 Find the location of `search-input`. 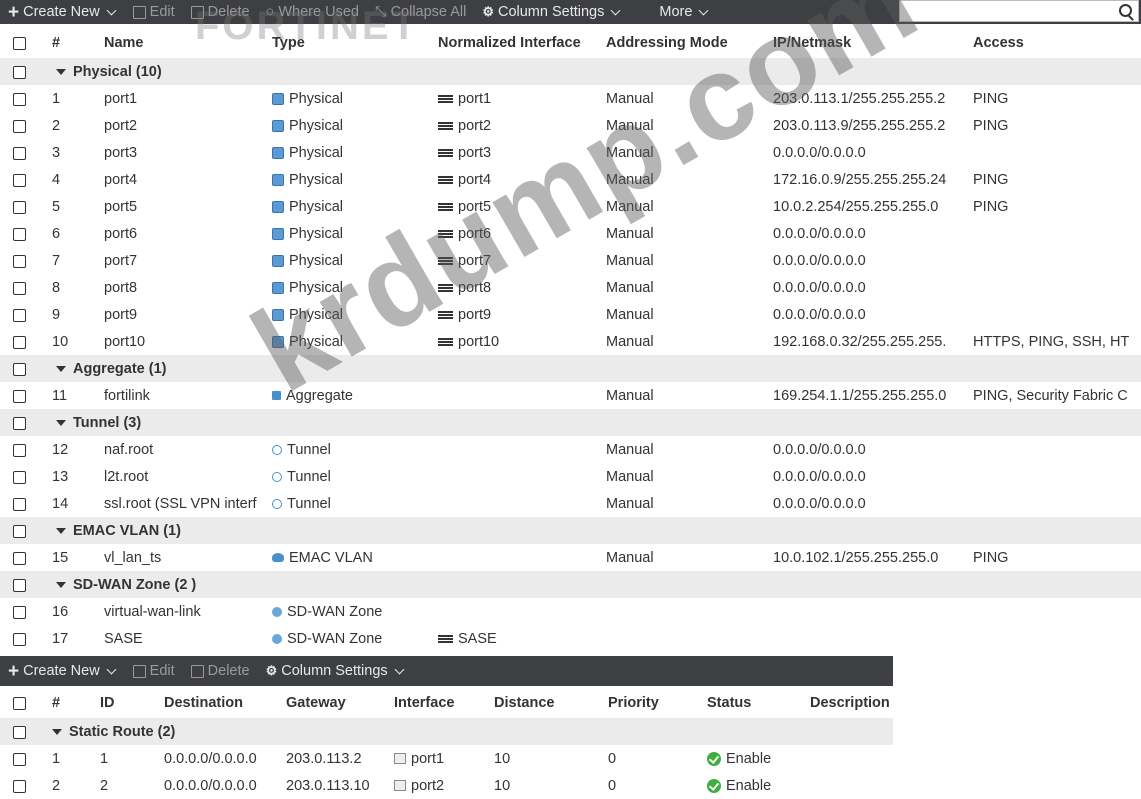

search-input is located at coordinates (1019, 11).